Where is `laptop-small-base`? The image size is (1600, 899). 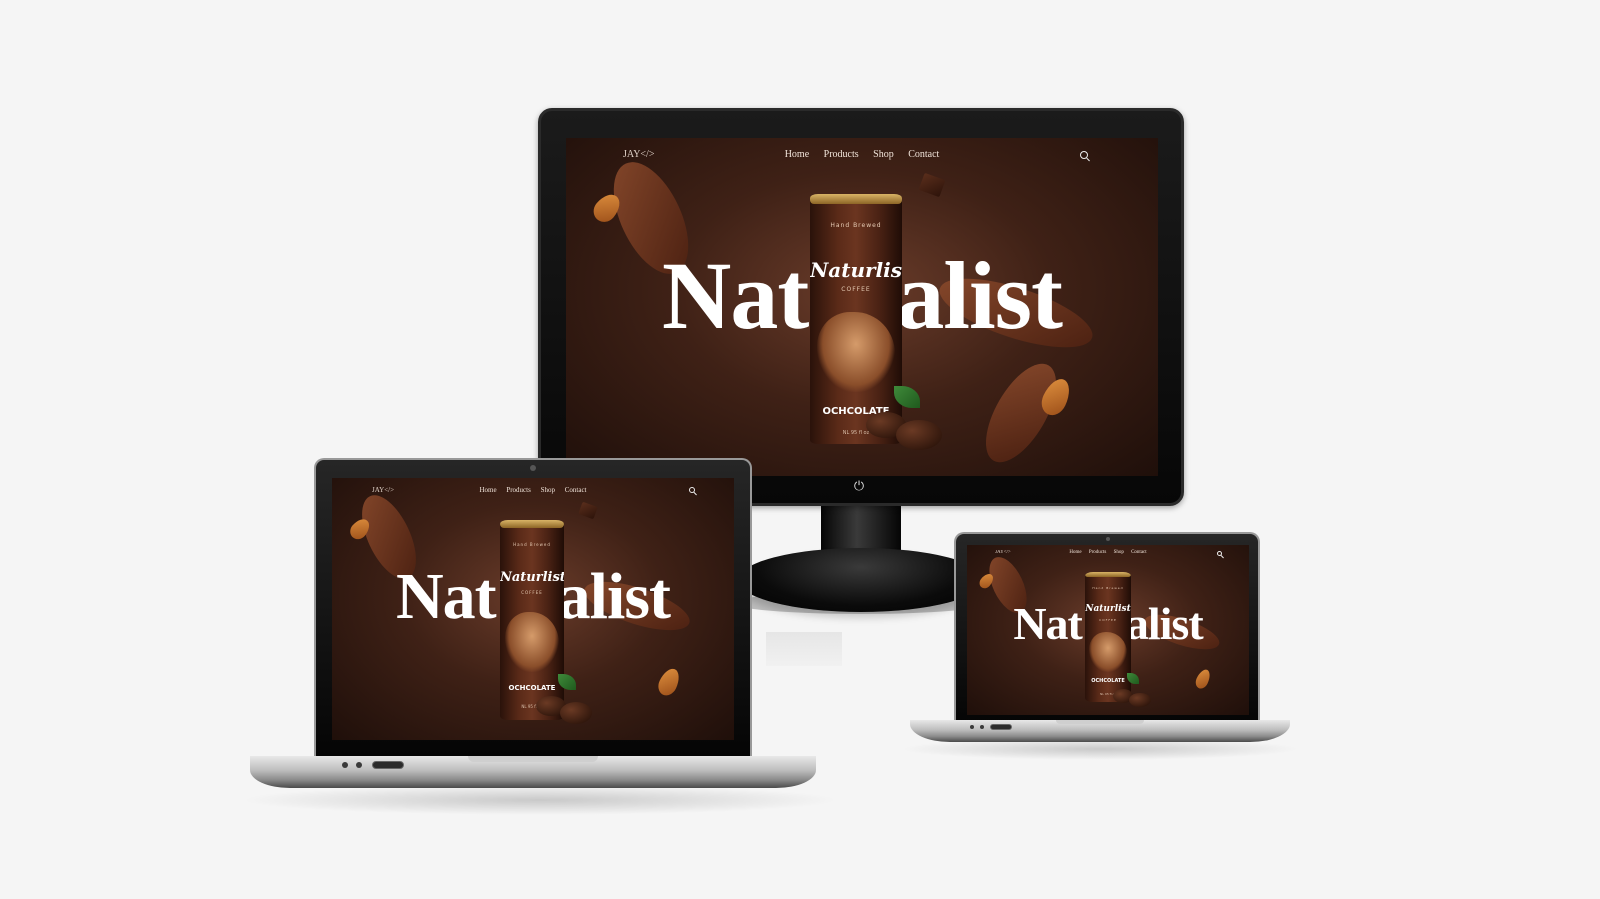
laptop-small-base is located at coordinates (1100, 731).